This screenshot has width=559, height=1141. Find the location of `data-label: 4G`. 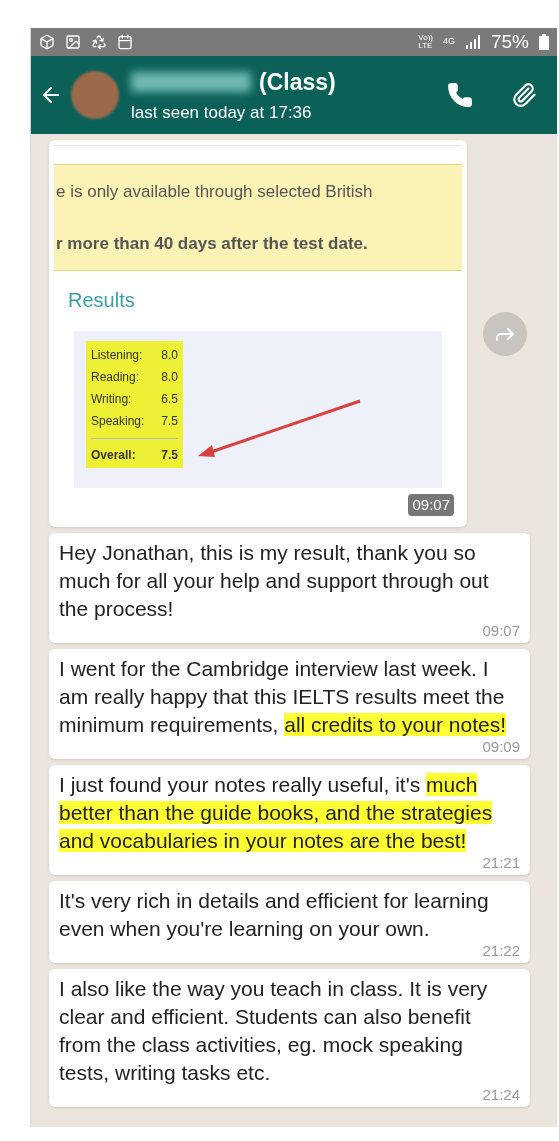

data-label: 4G is located at coordinates (448, 42).